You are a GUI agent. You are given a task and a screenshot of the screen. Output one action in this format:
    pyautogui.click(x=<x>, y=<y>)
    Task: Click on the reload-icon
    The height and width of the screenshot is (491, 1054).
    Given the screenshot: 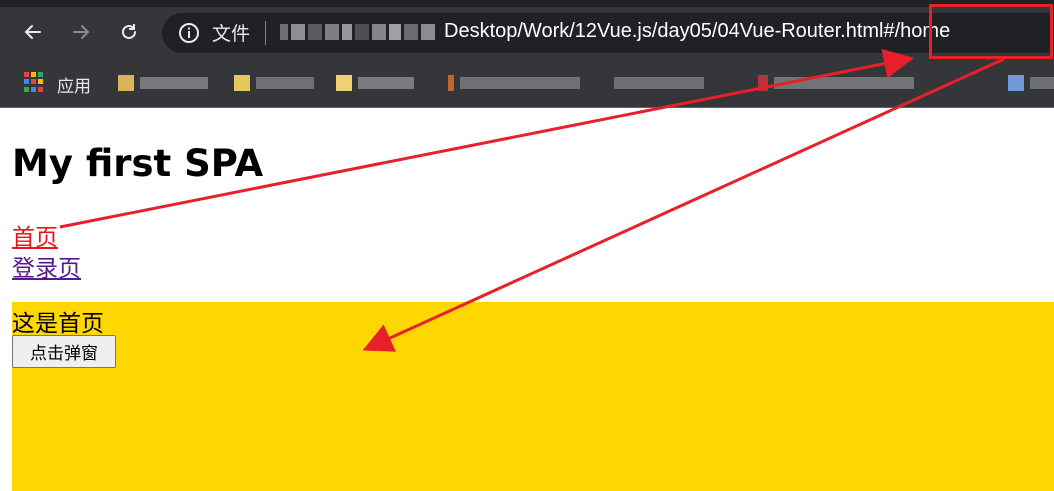 What is the action you would take?
    pyautogui.click(x=129, y=31)
    